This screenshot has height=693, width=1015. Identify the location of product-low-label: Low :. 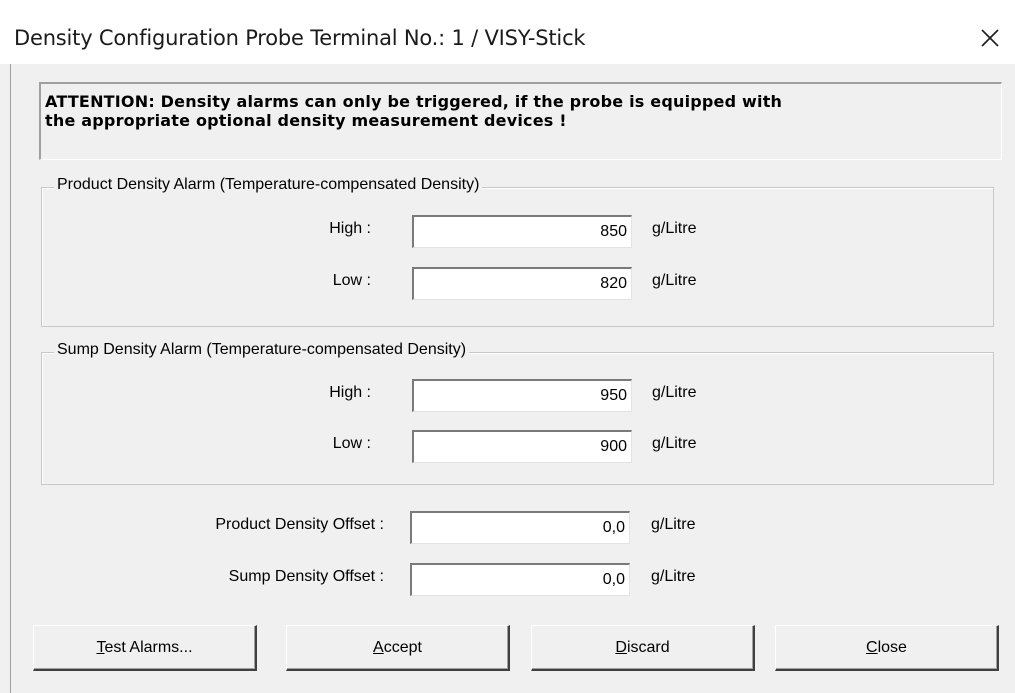
(351, 280).